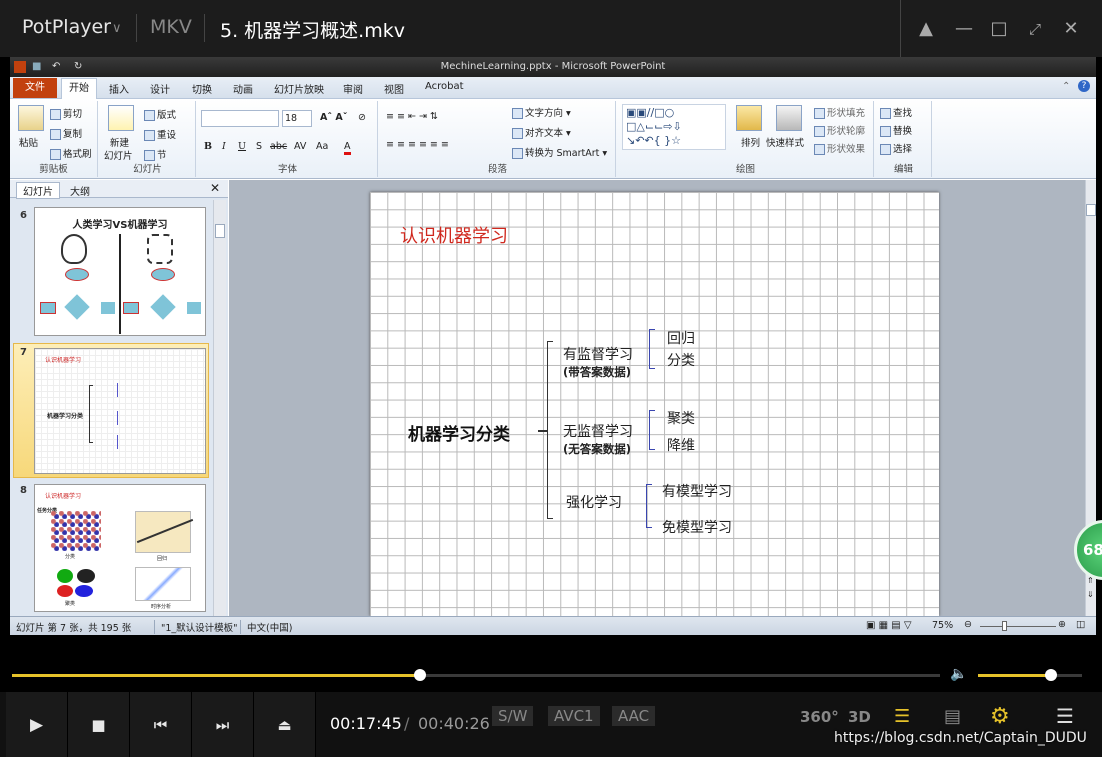  What do you see at coordinates (541, 112) in the screenshot?
I see `text-direction-button: 文字方向 ▾` at bounding box center [541, 112].